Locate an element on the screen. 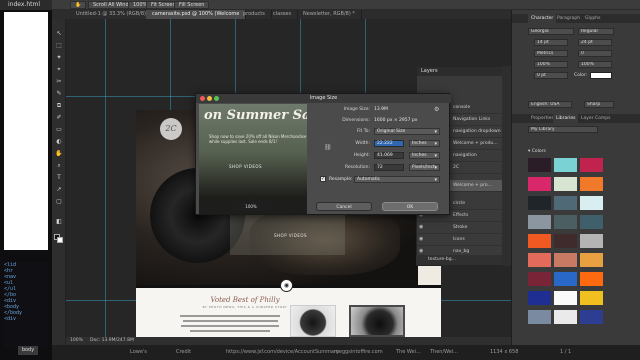 The image size is (640, 360). tab-layer-comps: Layer Comps is located at coordinates (595, 118).